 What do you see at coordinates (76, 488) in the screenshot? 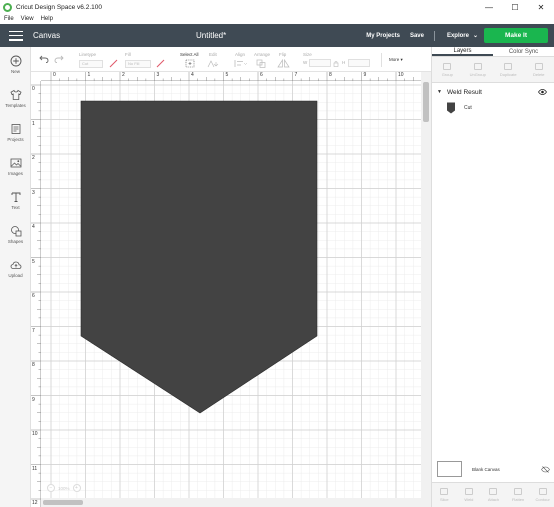
I see `zoom-in-button: +` at bounding box center [76, 488].